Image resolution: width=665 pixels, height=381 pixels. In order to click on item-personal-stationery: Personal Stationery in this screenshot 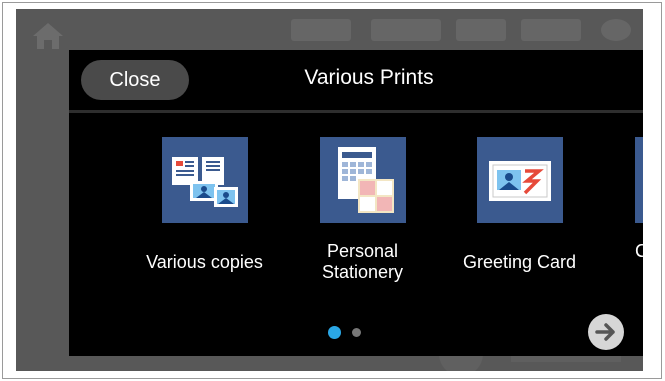, I will do `click(362, 208)`.